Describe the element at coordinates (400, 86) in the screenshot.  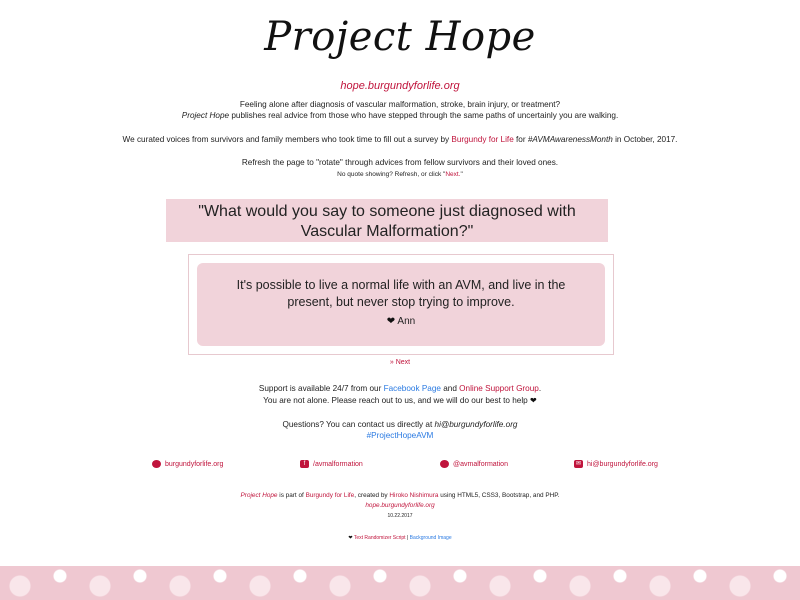
I see `site-url-link: hope.burgundyforlife.org` at that location.